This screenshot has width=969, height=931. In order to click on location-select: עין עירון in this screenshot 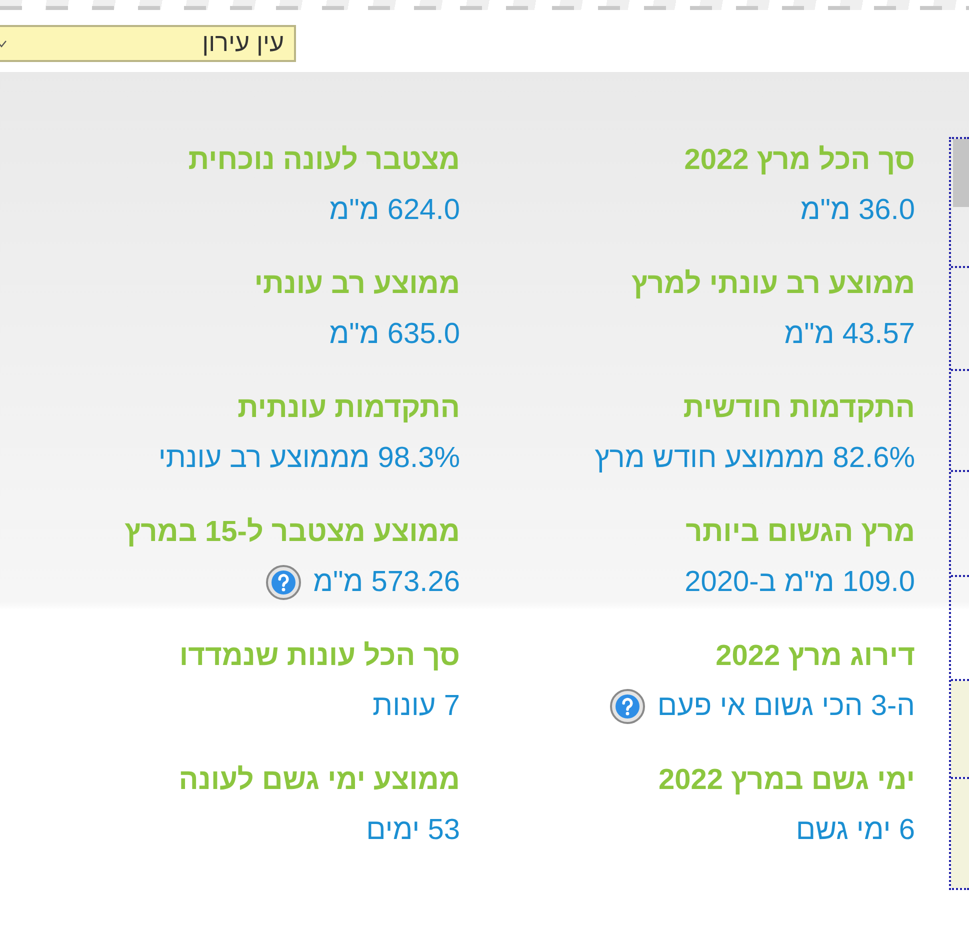, I will do `click(148, 43)`.